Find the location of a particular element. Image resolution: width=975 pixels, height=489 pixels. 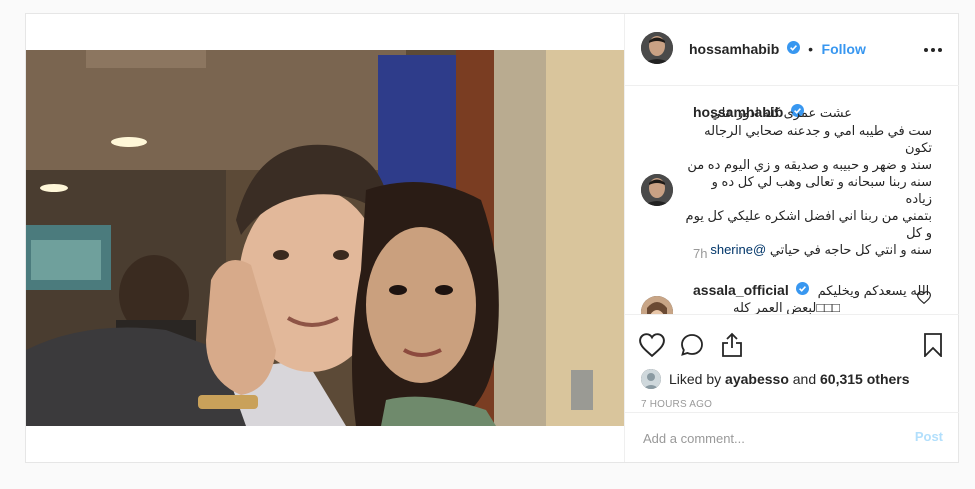

mention-link: @sherine is located at coordinates (738, 249).